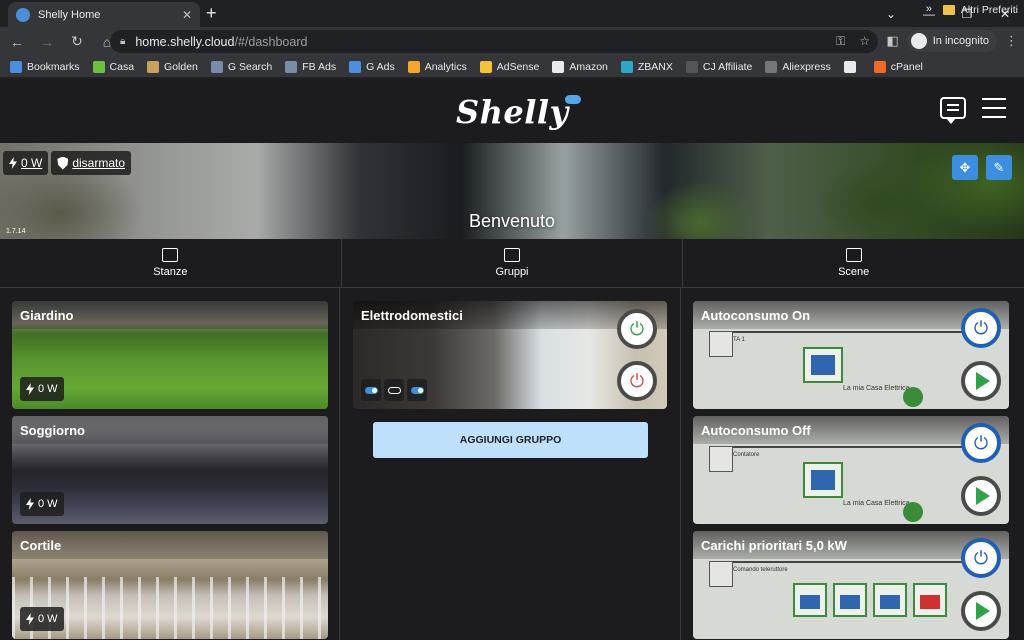  Describe the element at coordinates (989, 10) in the screenshot. I see `bookmarks-folder-label: Altri Preferiti` at that location.